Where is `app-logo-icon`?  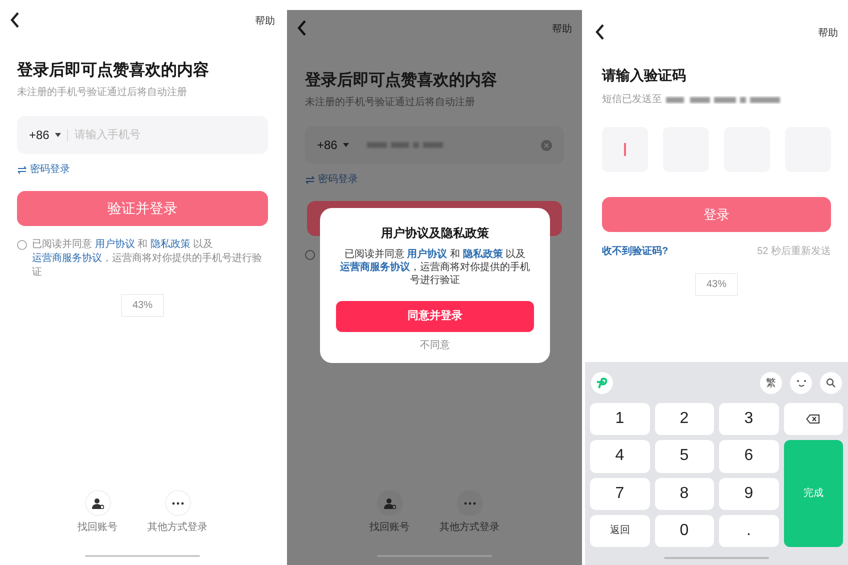 app-logo-icon is located at coordinates (602, 383).